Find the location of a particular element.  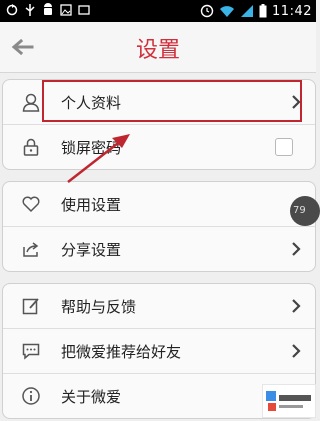

heart-icon is located at coordinates (31, 204).